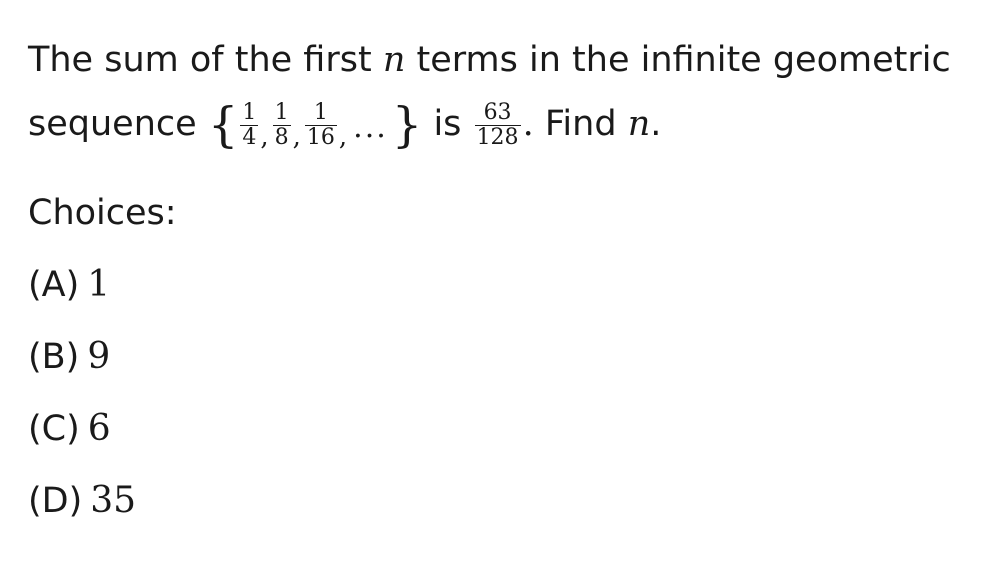 The height and width of the screenshot is (564, 1000). Describe the element at coordinates (99, 284) in the screenshot. I see `choice-value: 1` at that location.